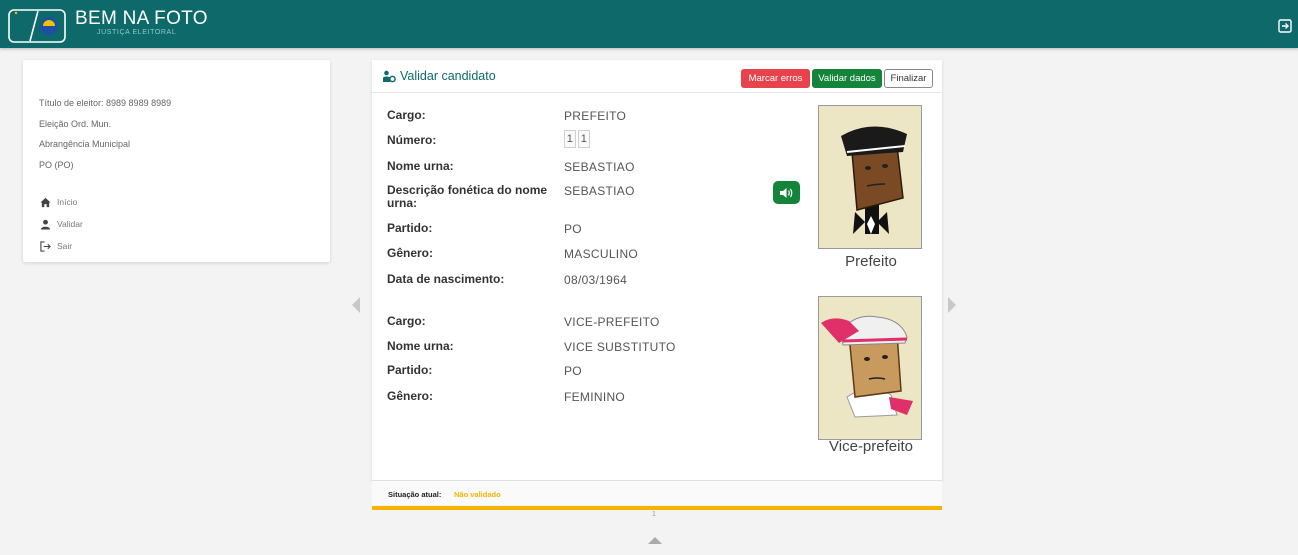  I want to click on field-value: PREFEITO, so click(595, 116).